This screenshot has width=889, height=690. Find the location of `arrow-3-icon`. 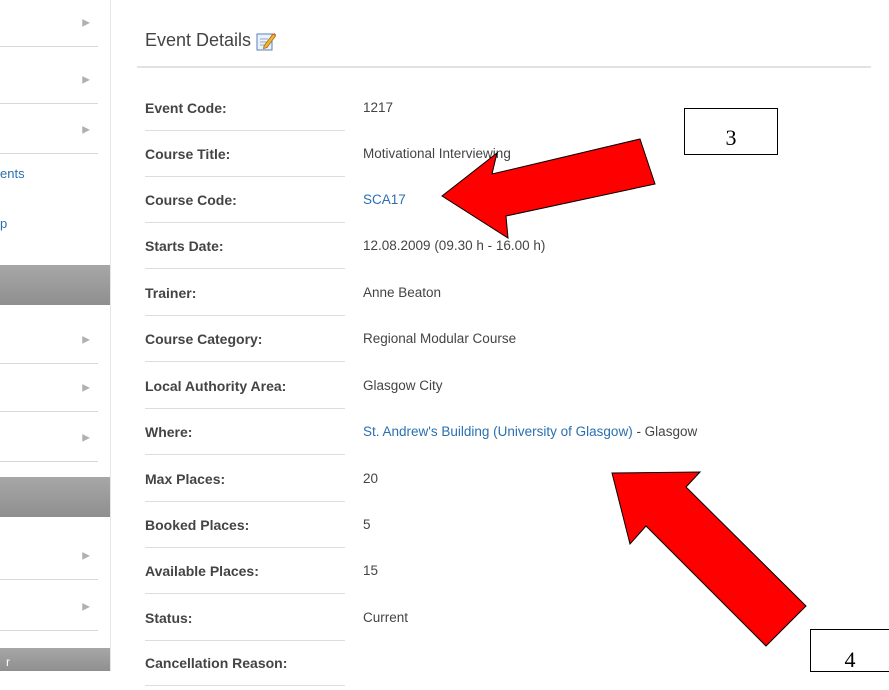

arrow-3-icon is located at coordinates (548, 188).